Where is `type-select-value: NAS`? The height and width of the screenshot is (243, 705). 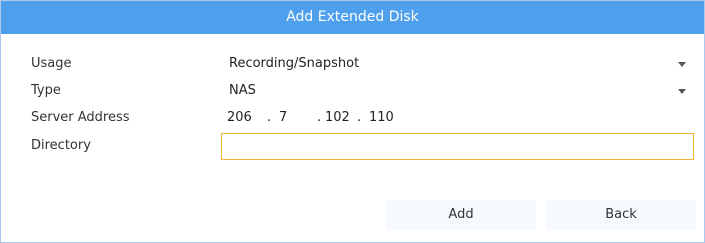
type-select-value: NAS is located at coordinates (242, 90).